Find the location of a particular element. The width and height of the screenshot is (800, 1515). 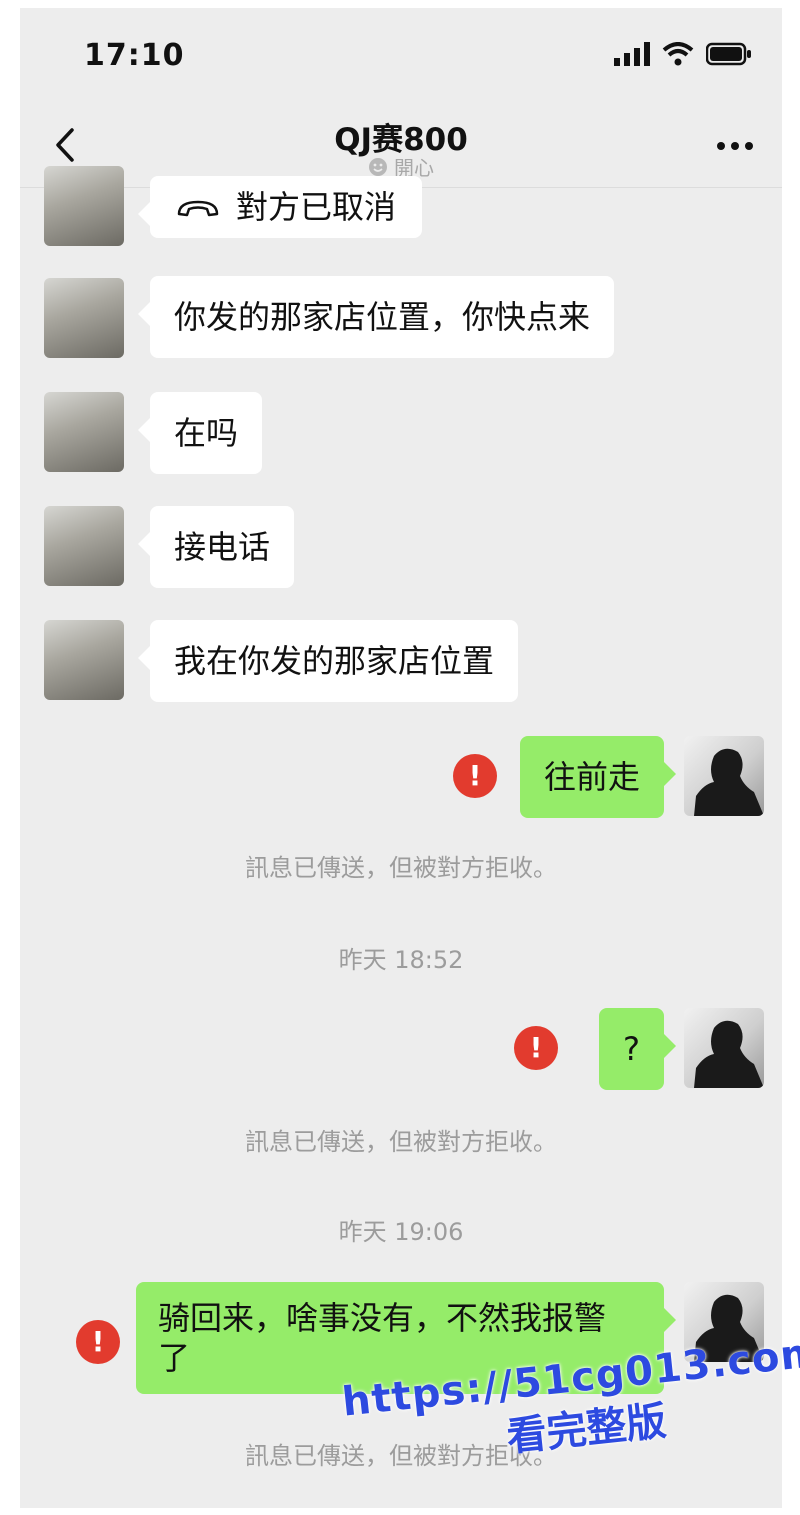

smiley-icon is located at coordinates (378, 166).